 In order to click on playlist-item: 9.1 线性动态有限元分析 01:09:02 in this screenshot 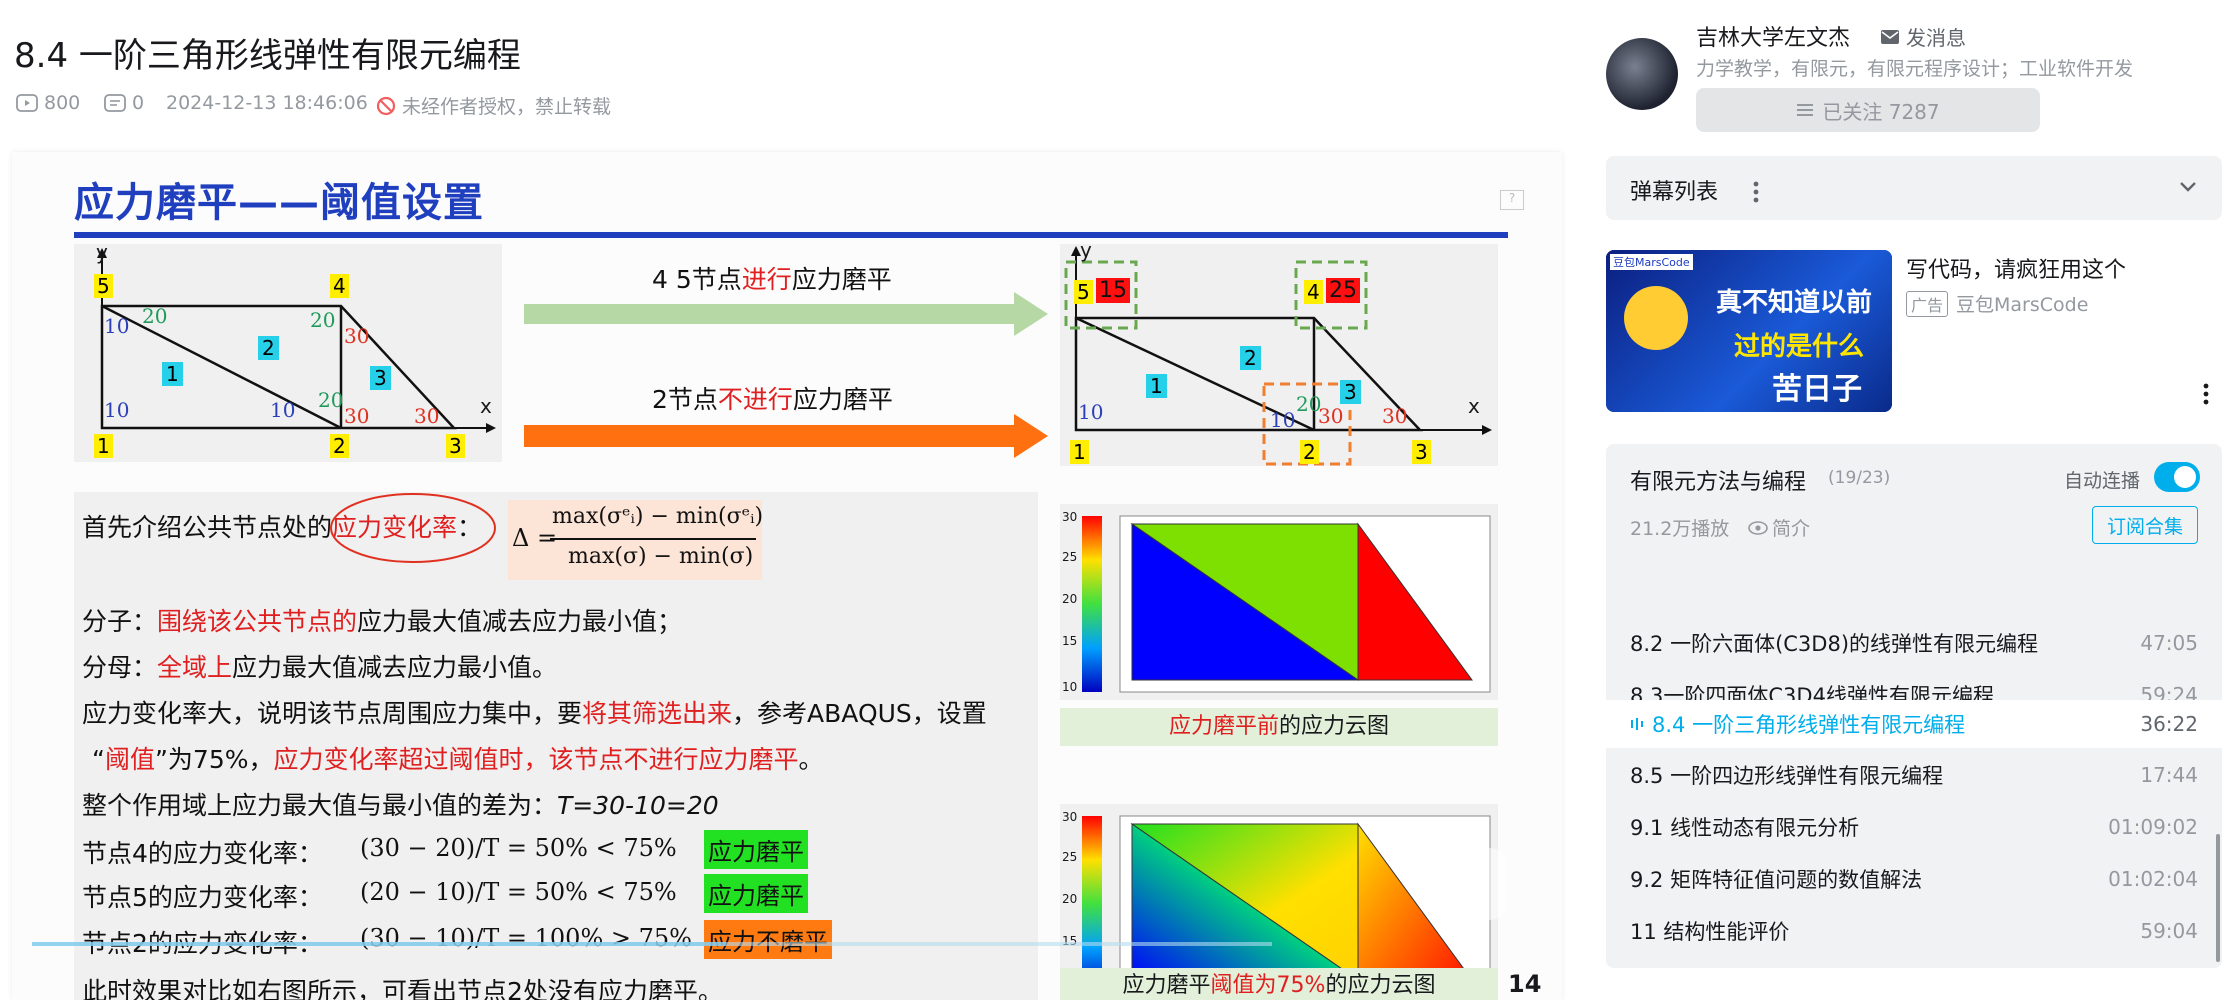, I will do `click(1914, 827)`.